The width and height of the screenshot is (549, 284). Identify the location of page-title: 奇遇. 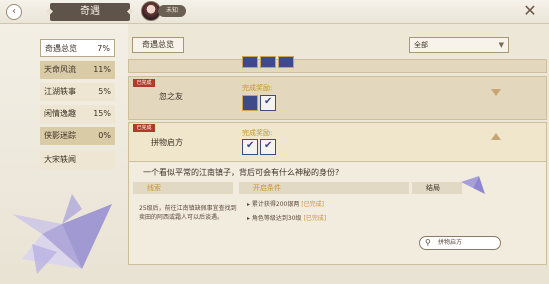
(90, 12).